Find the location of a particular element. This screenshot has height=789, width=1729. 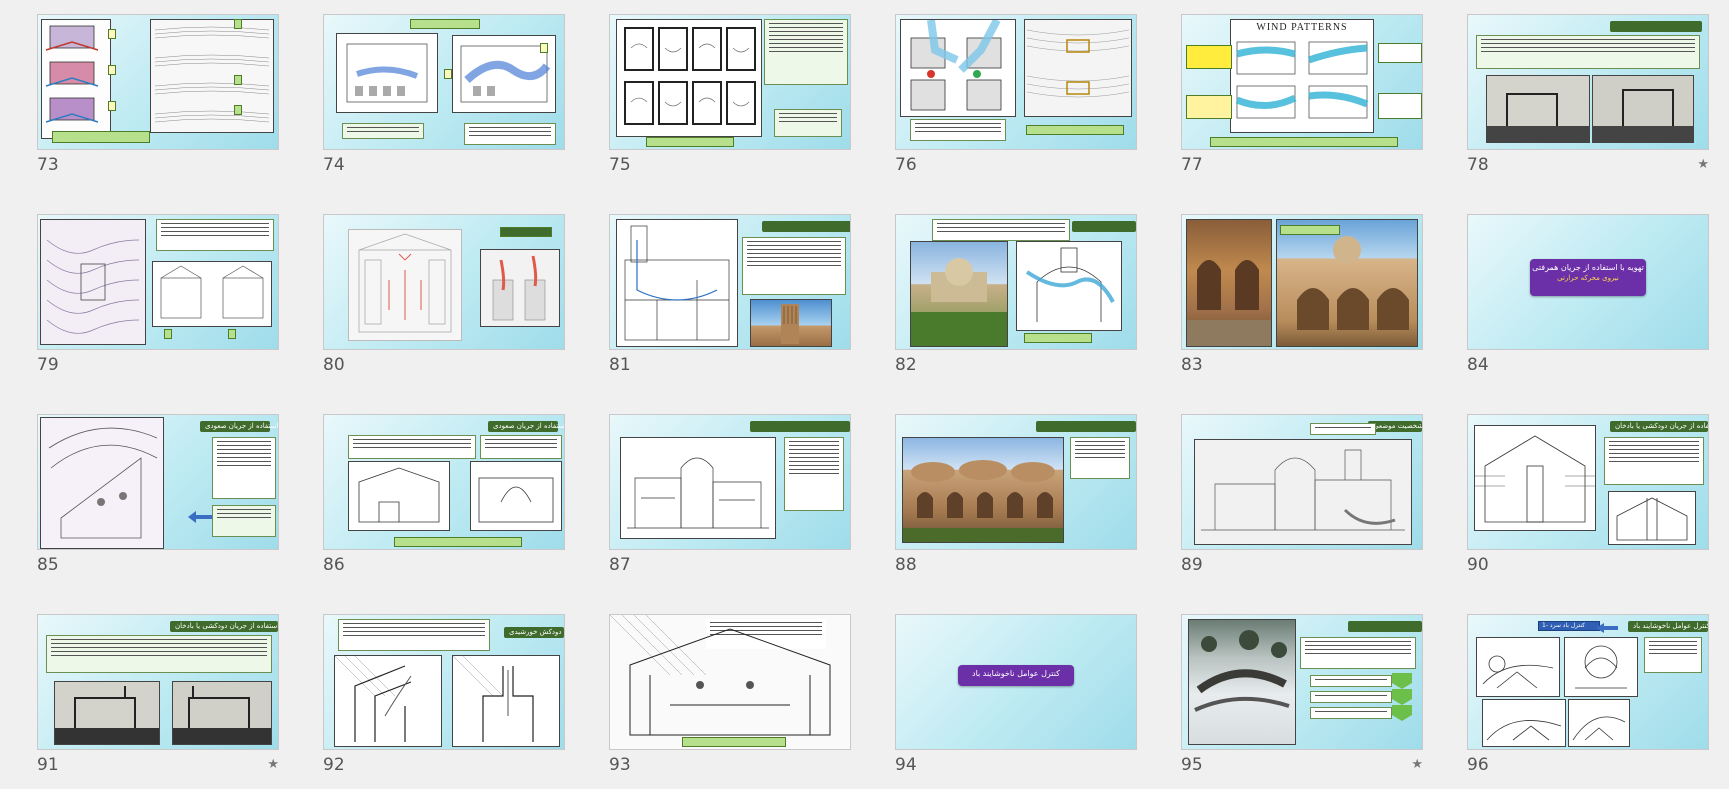

slide-number: 87 is located at coordinates (620, 565).